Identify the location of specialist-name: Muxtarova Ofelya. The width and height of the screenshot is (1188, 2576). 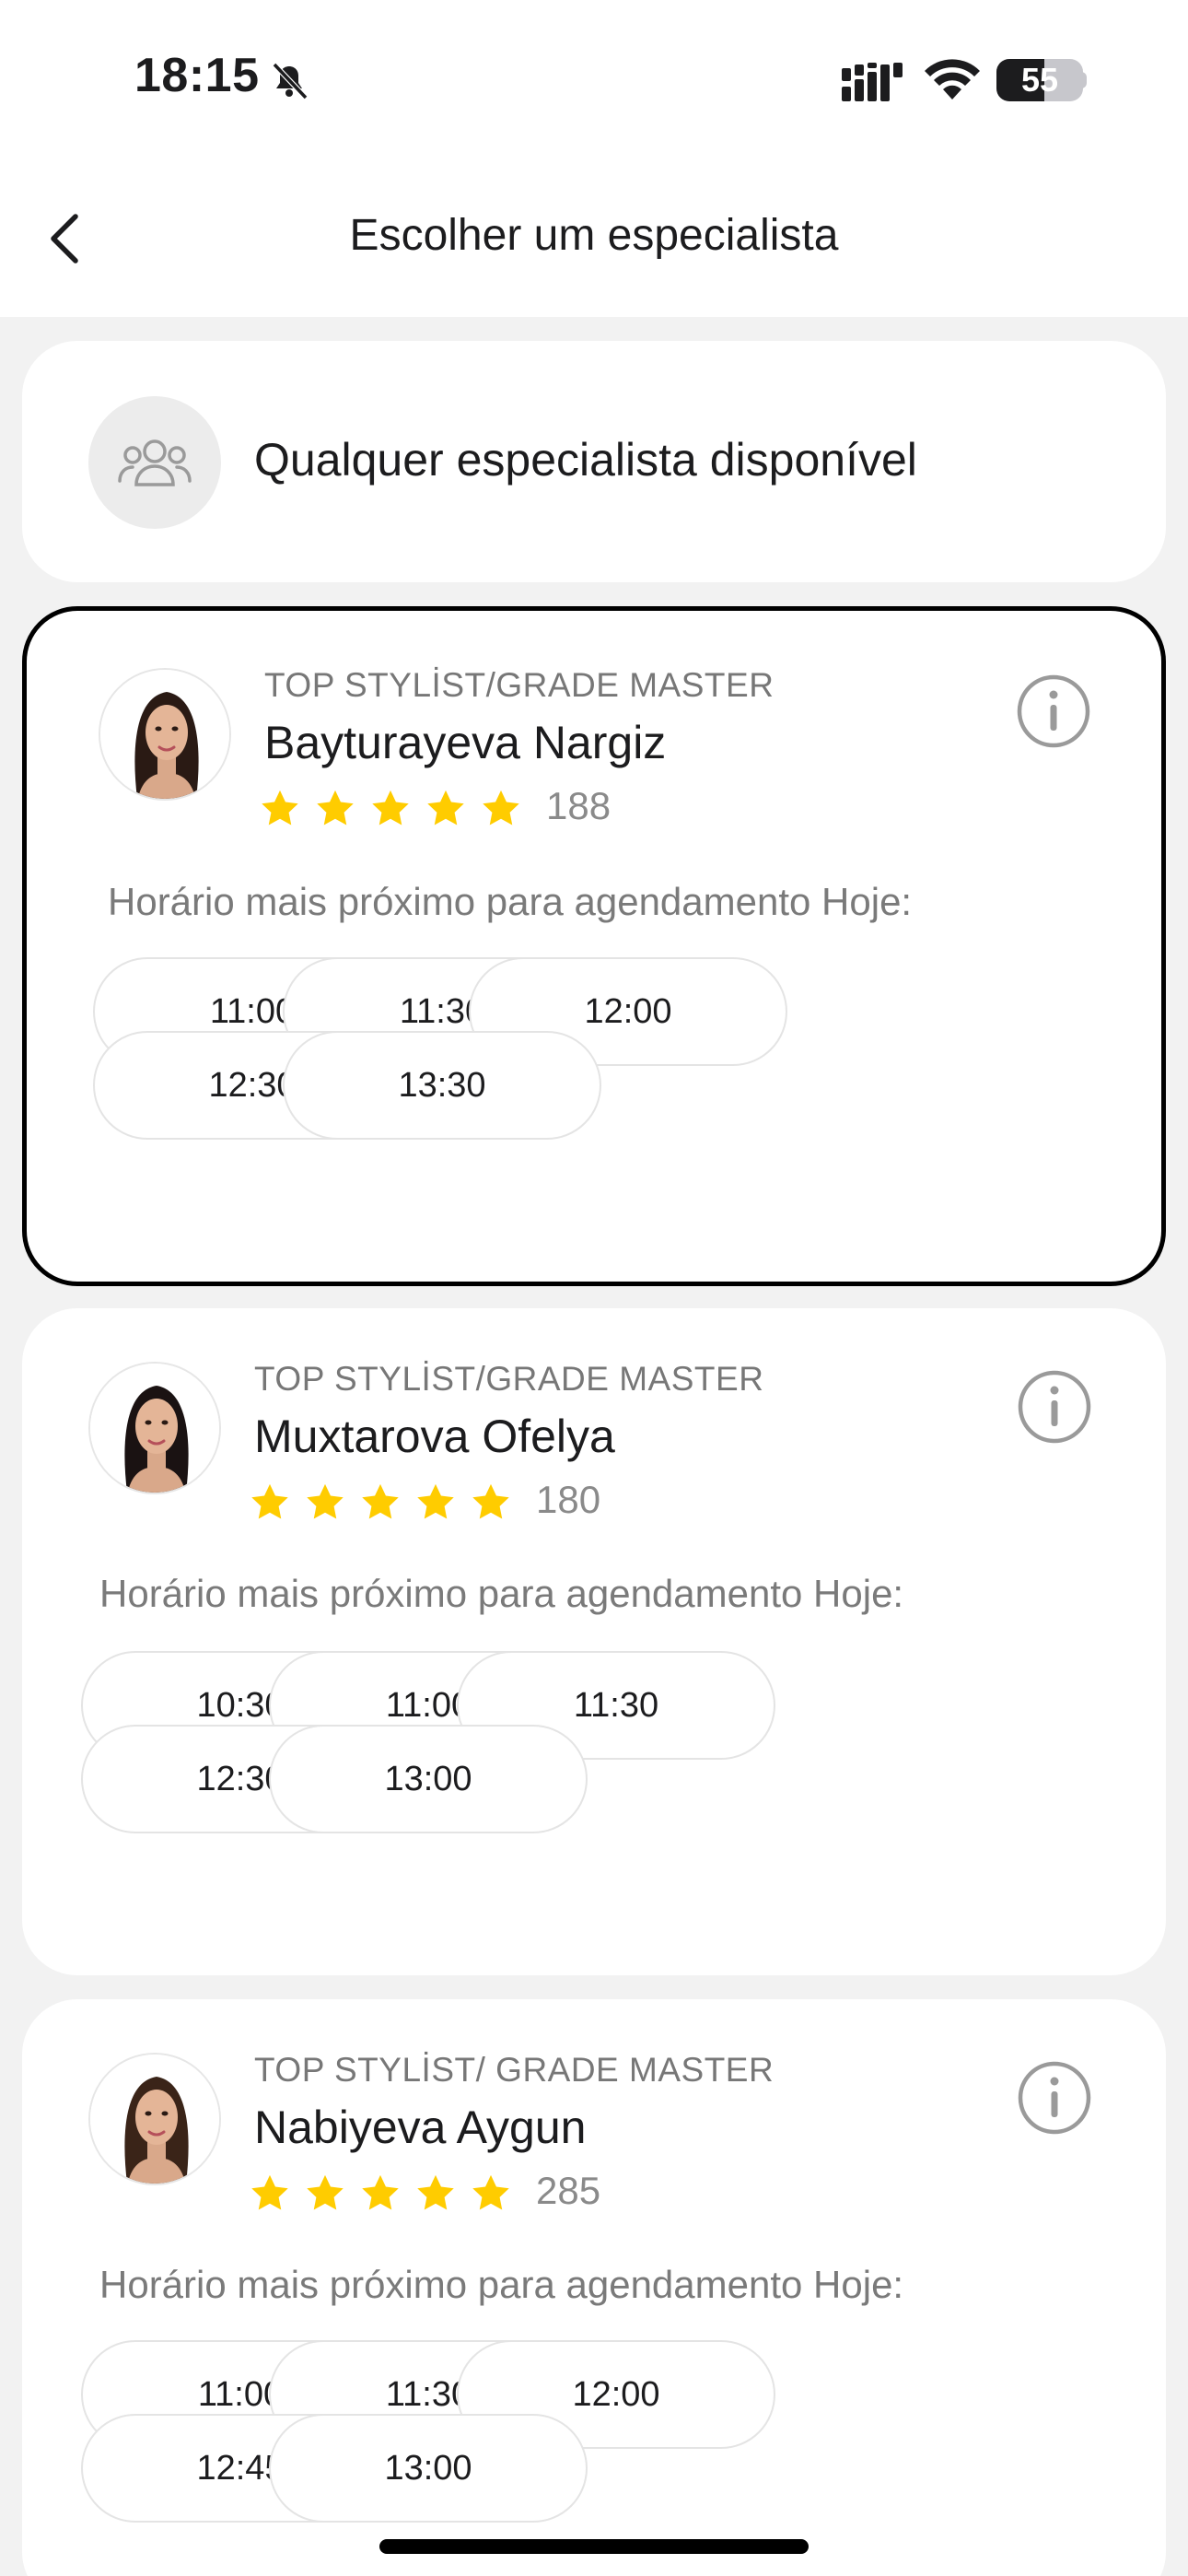
(434, 1436).